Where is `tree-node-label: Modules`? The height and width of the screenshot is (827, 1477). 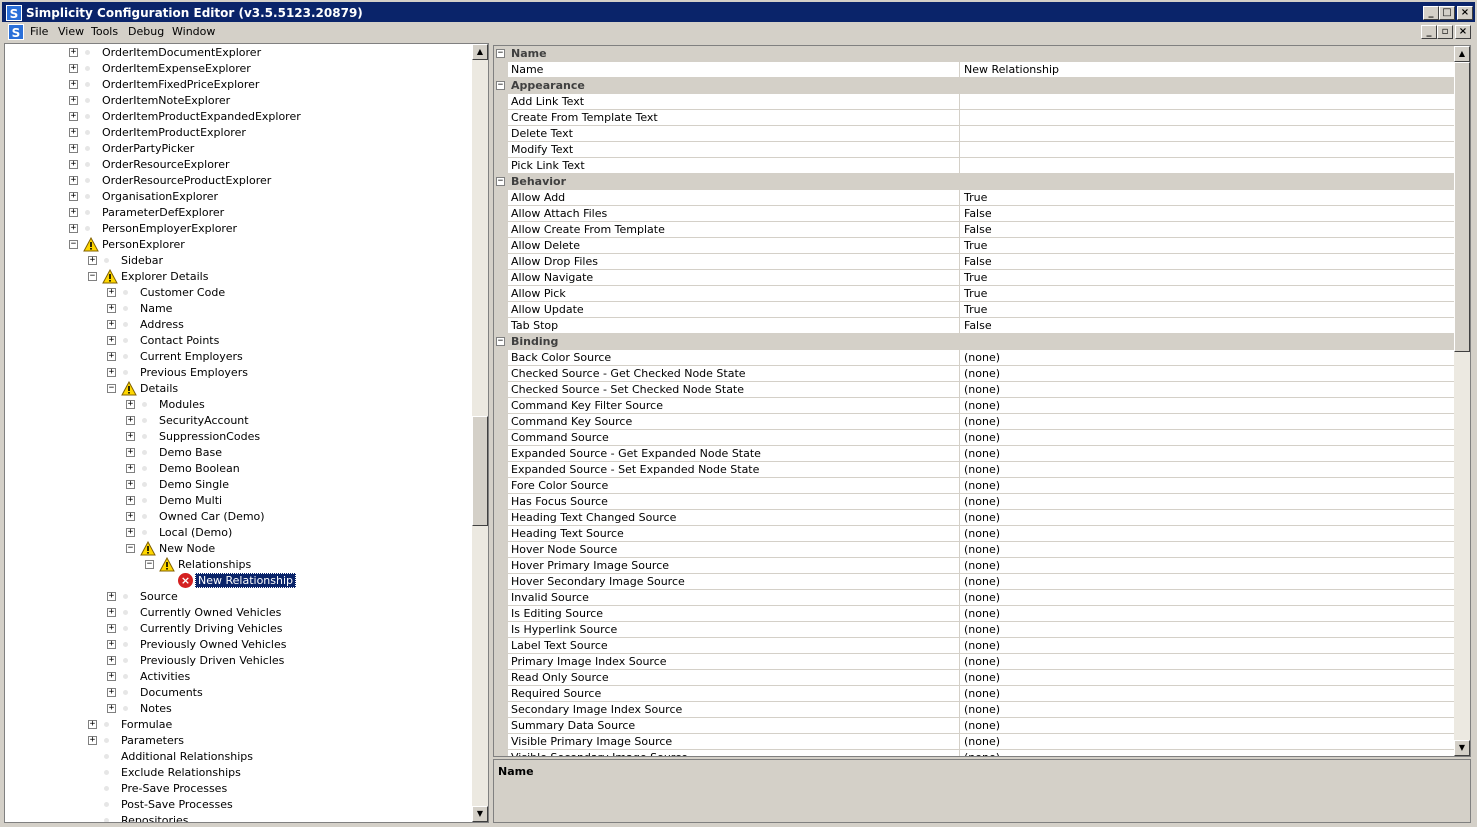
tree-node-label: Modules is located at coordinates (182, 404).